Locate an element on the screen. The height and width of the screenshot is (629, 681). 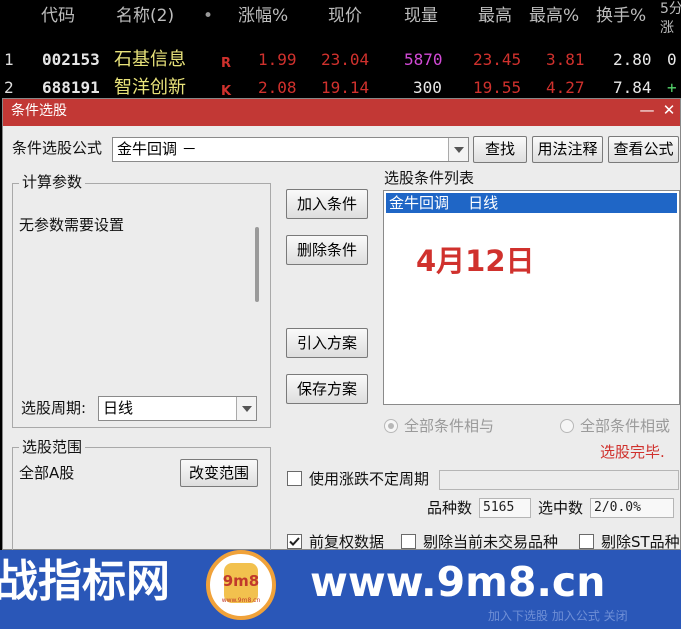
banner-left-text: 战指标网 is located at coordinates (85, 581).